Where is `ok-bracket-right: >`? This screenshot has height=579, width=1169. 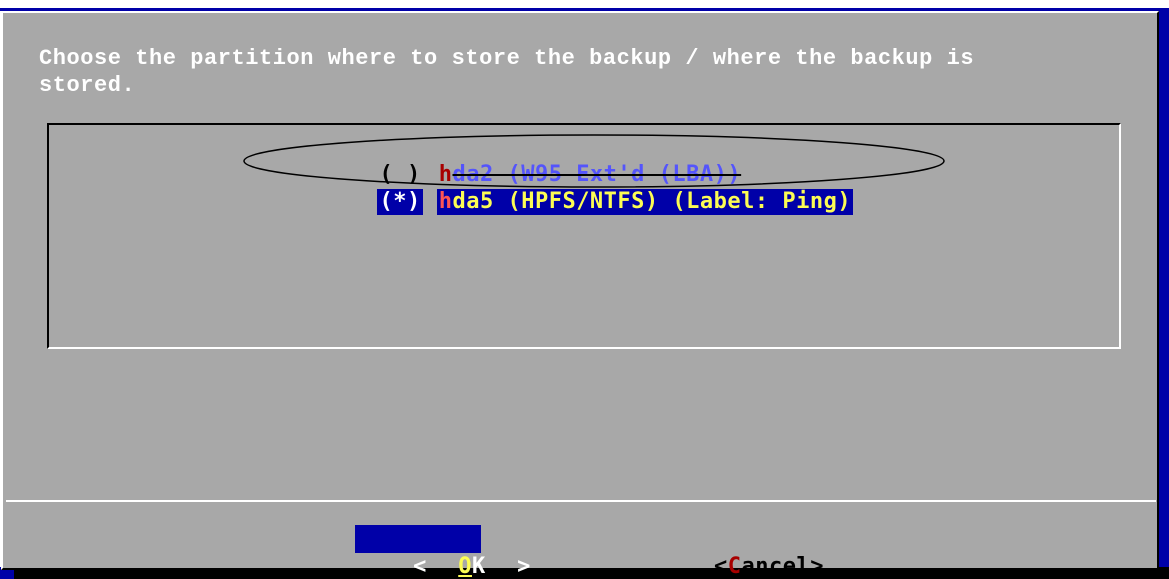 ok-bracket-right: > is located at coordinates (524, 566).